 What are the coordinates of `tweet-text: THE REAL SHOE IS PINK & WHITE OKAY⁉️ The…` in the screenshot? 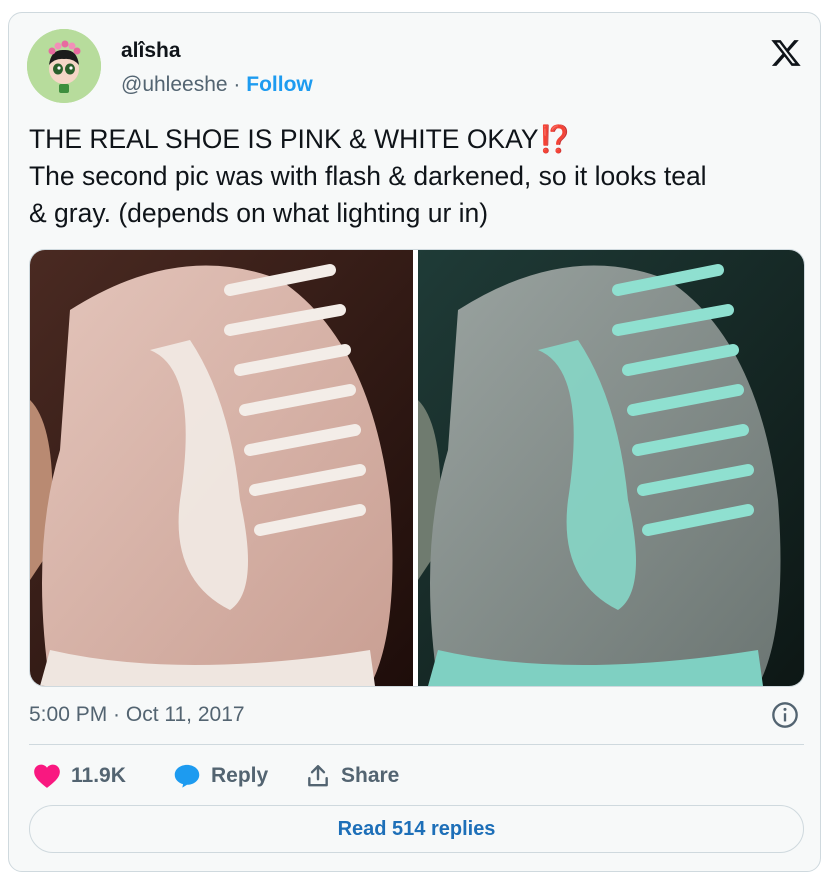 It's located at (416, 176).